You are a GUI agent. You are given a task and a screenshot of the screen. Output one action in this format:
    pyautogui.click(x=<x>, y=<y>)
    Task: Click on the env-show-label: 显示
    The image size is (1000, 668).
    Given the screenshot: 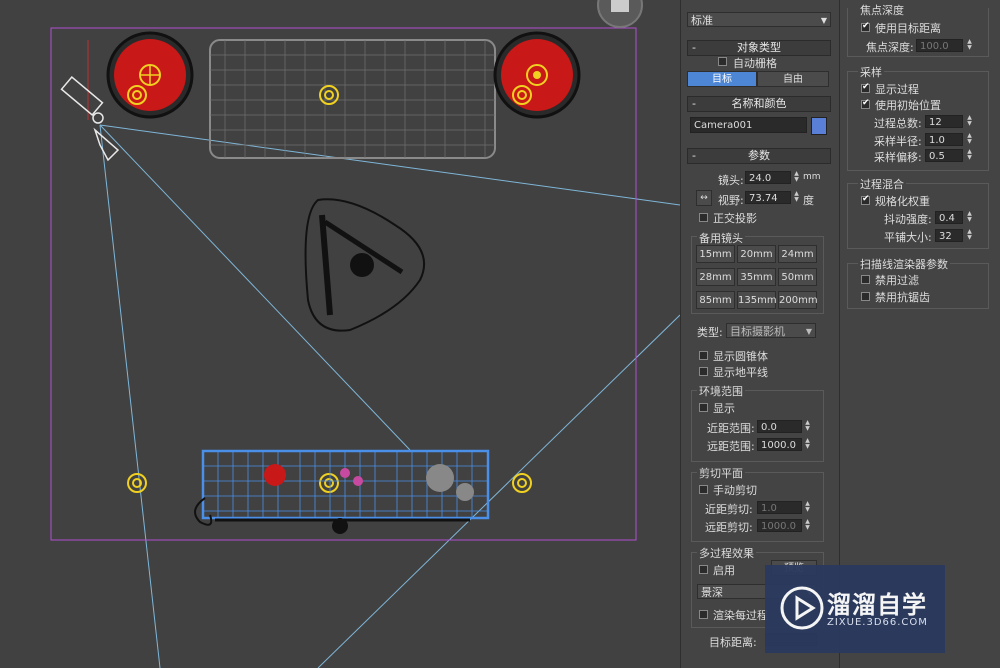 What is the action you would take?
    pyautogui.click(x=724, y=408)
    